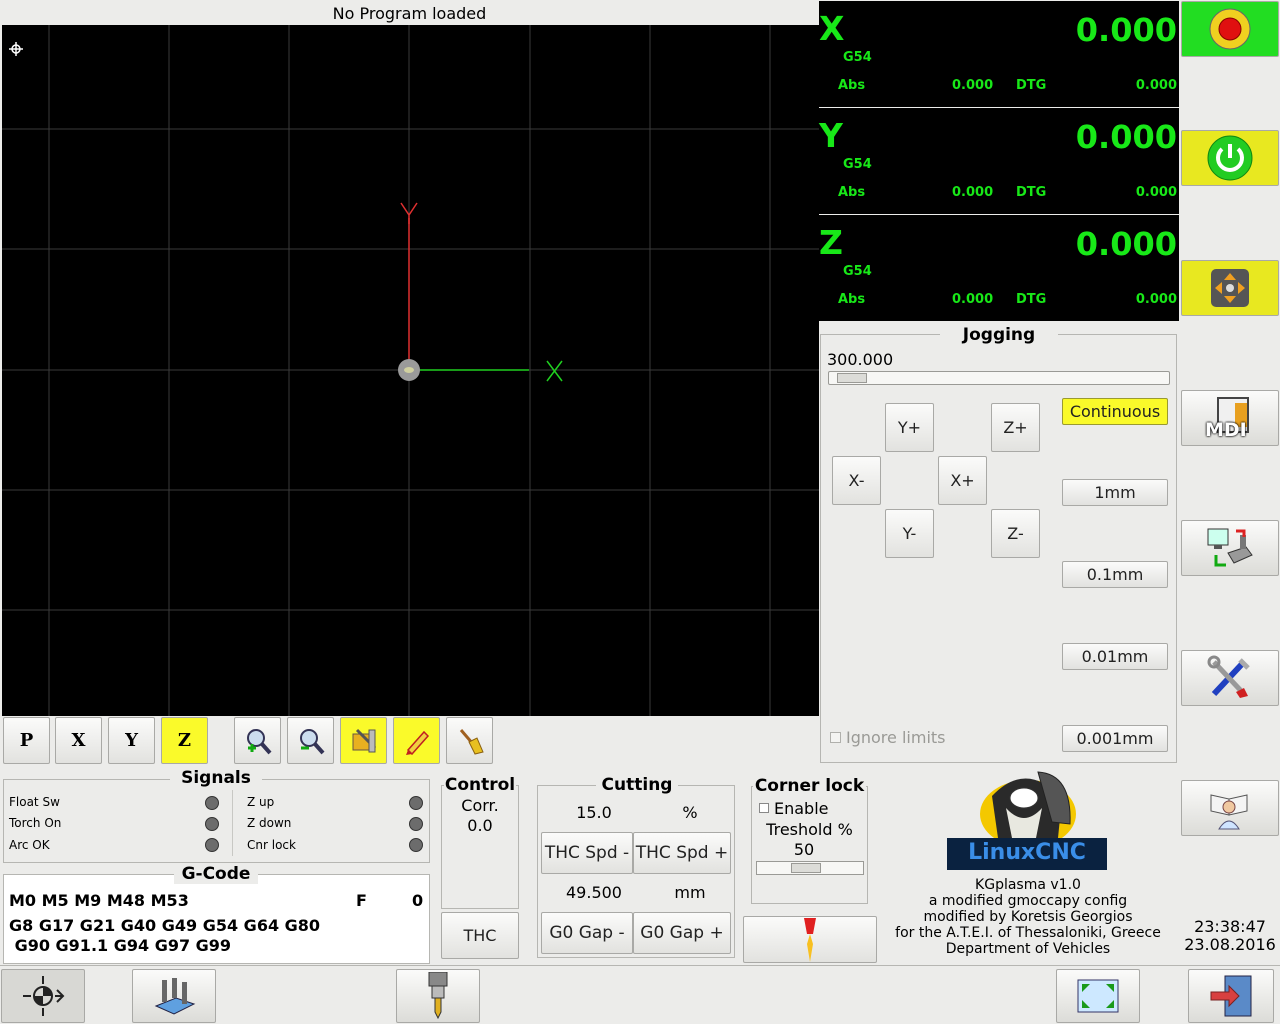 Image resolution: width=1280 pixels, height=1024 pixels. I want to click on dro-z: Z 0.000 G54 Abs 0.000 DTG 0.000, so click(999, 268).